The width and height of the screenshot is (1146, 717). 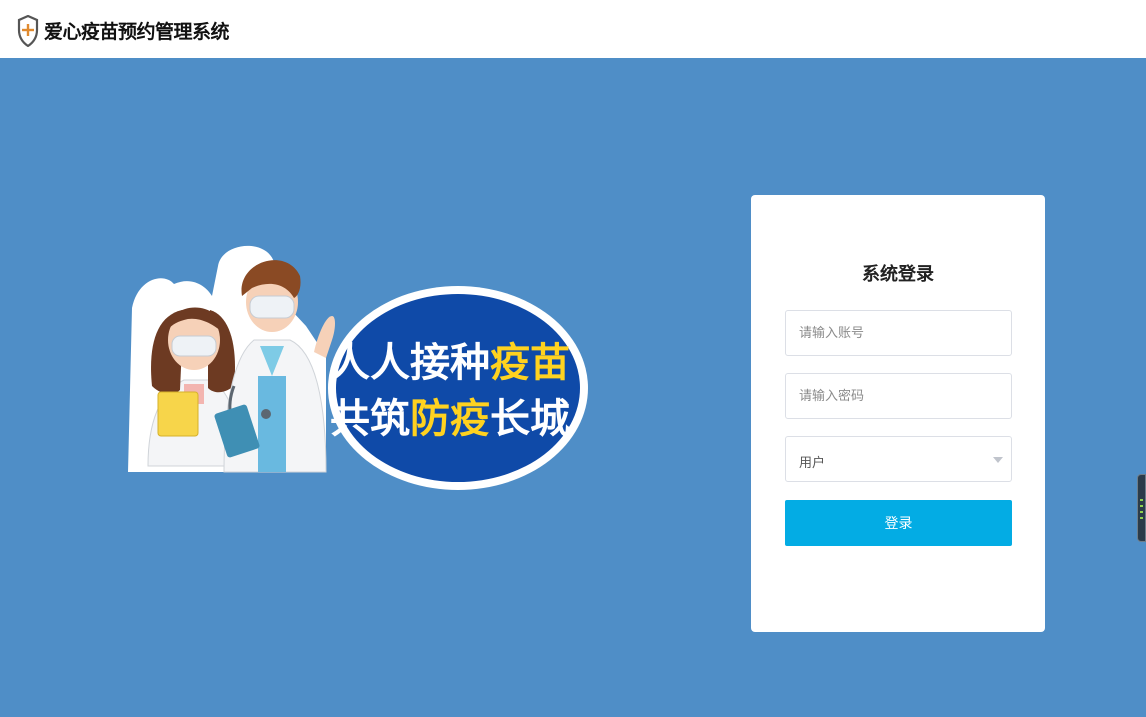 I want to click on password-field, so click(x=898, y=396).